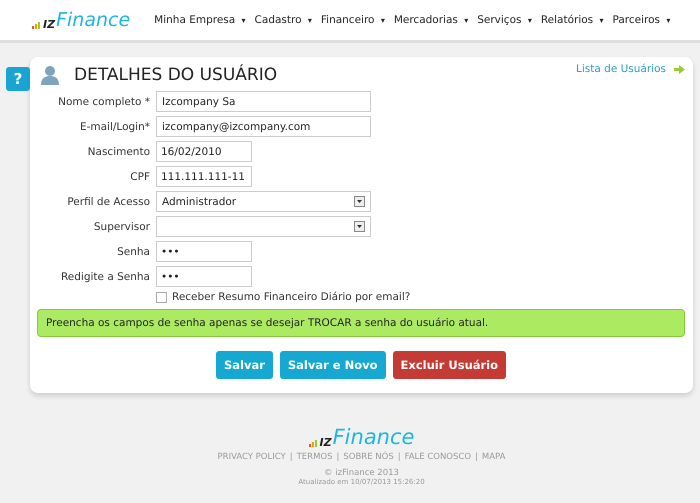 Image resolution: width=700 pixels, height=503 pixels. Describe the element at coordinates (361, 473) in the screenshot. I see `copyright: © izFinance 2013` at that location.